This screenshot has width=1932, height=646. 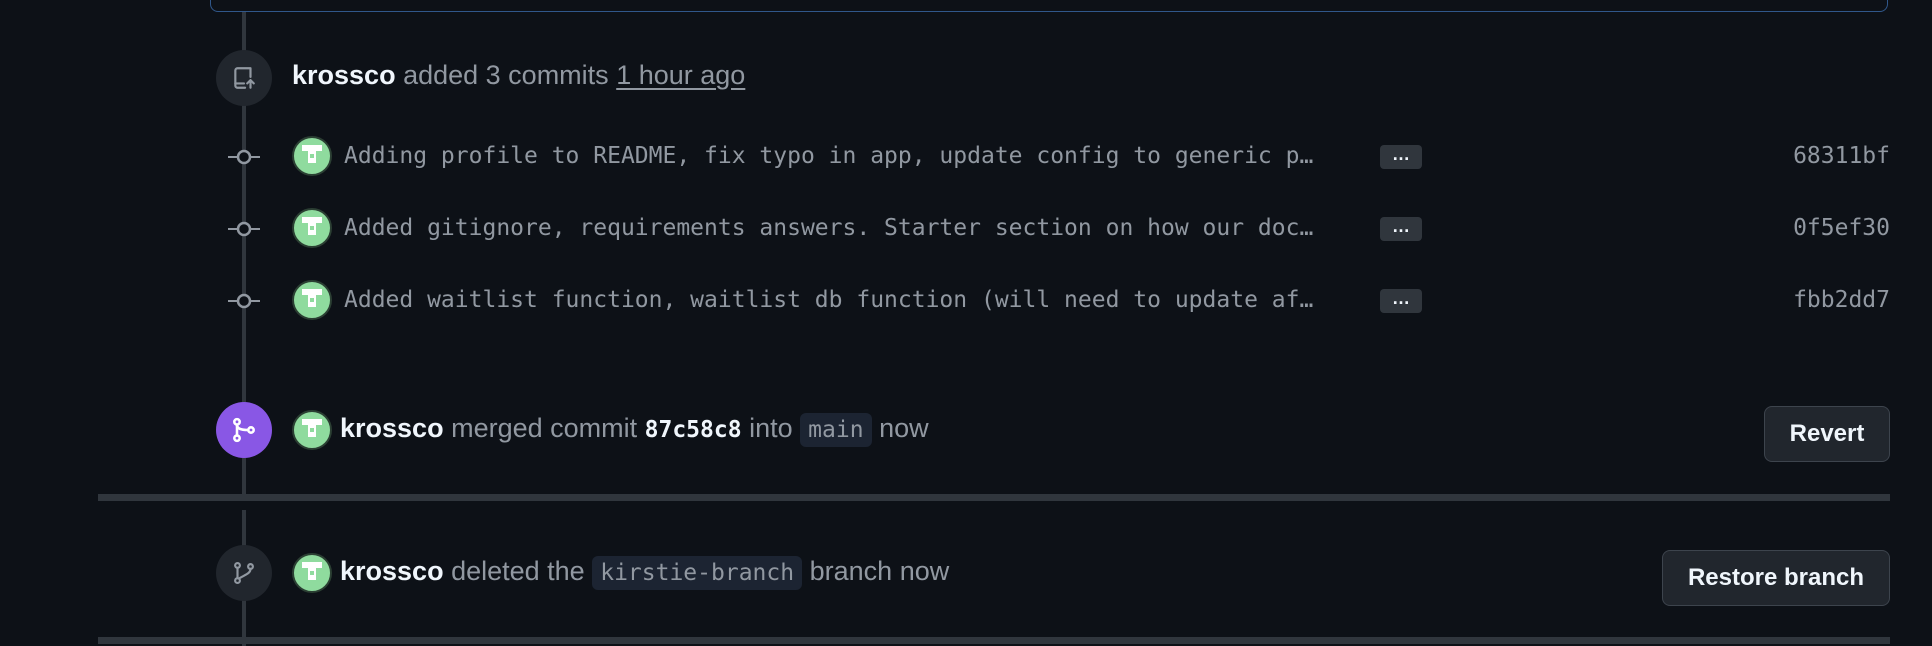 I want to click on commit-sha-link: 68311bf, so click(x=1841, y=156).